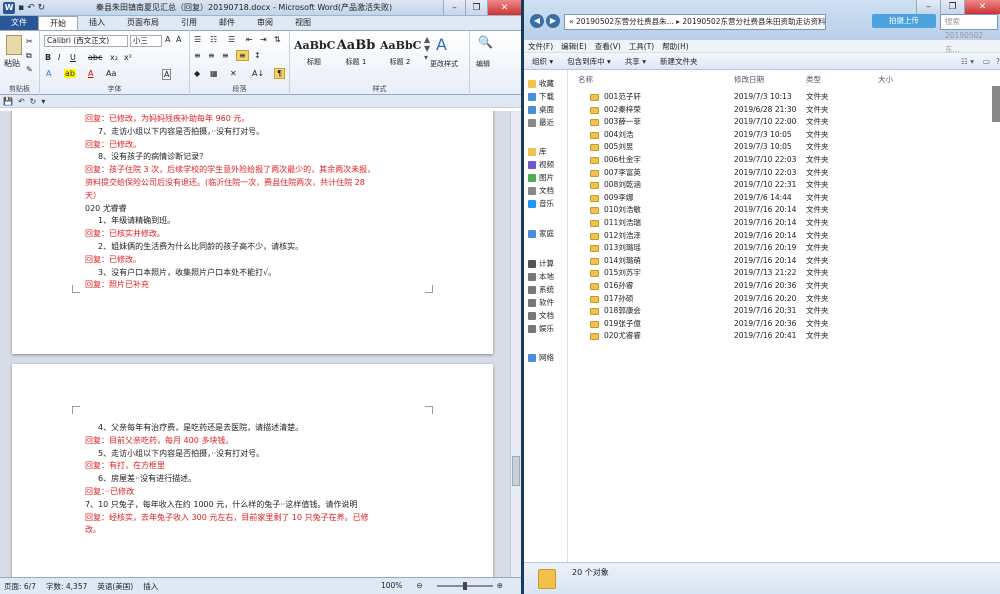 The width and height of the screenshot is (1000, 594). I want to click on nav-item: 库, so click(537, 151).